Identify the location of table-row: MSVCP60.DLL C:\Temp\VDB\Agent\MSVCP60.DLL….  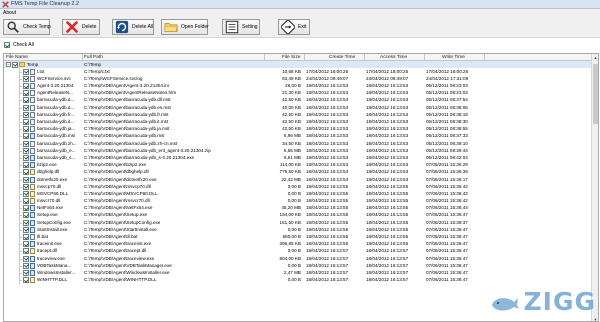
(298, 194).